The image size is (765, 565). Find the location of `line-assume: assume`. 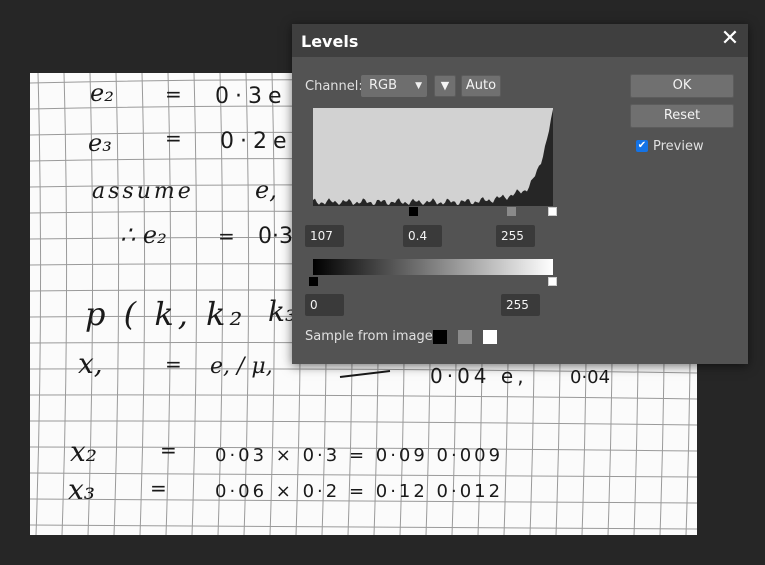

line-assume: assume is located at coordinates (143, 191).